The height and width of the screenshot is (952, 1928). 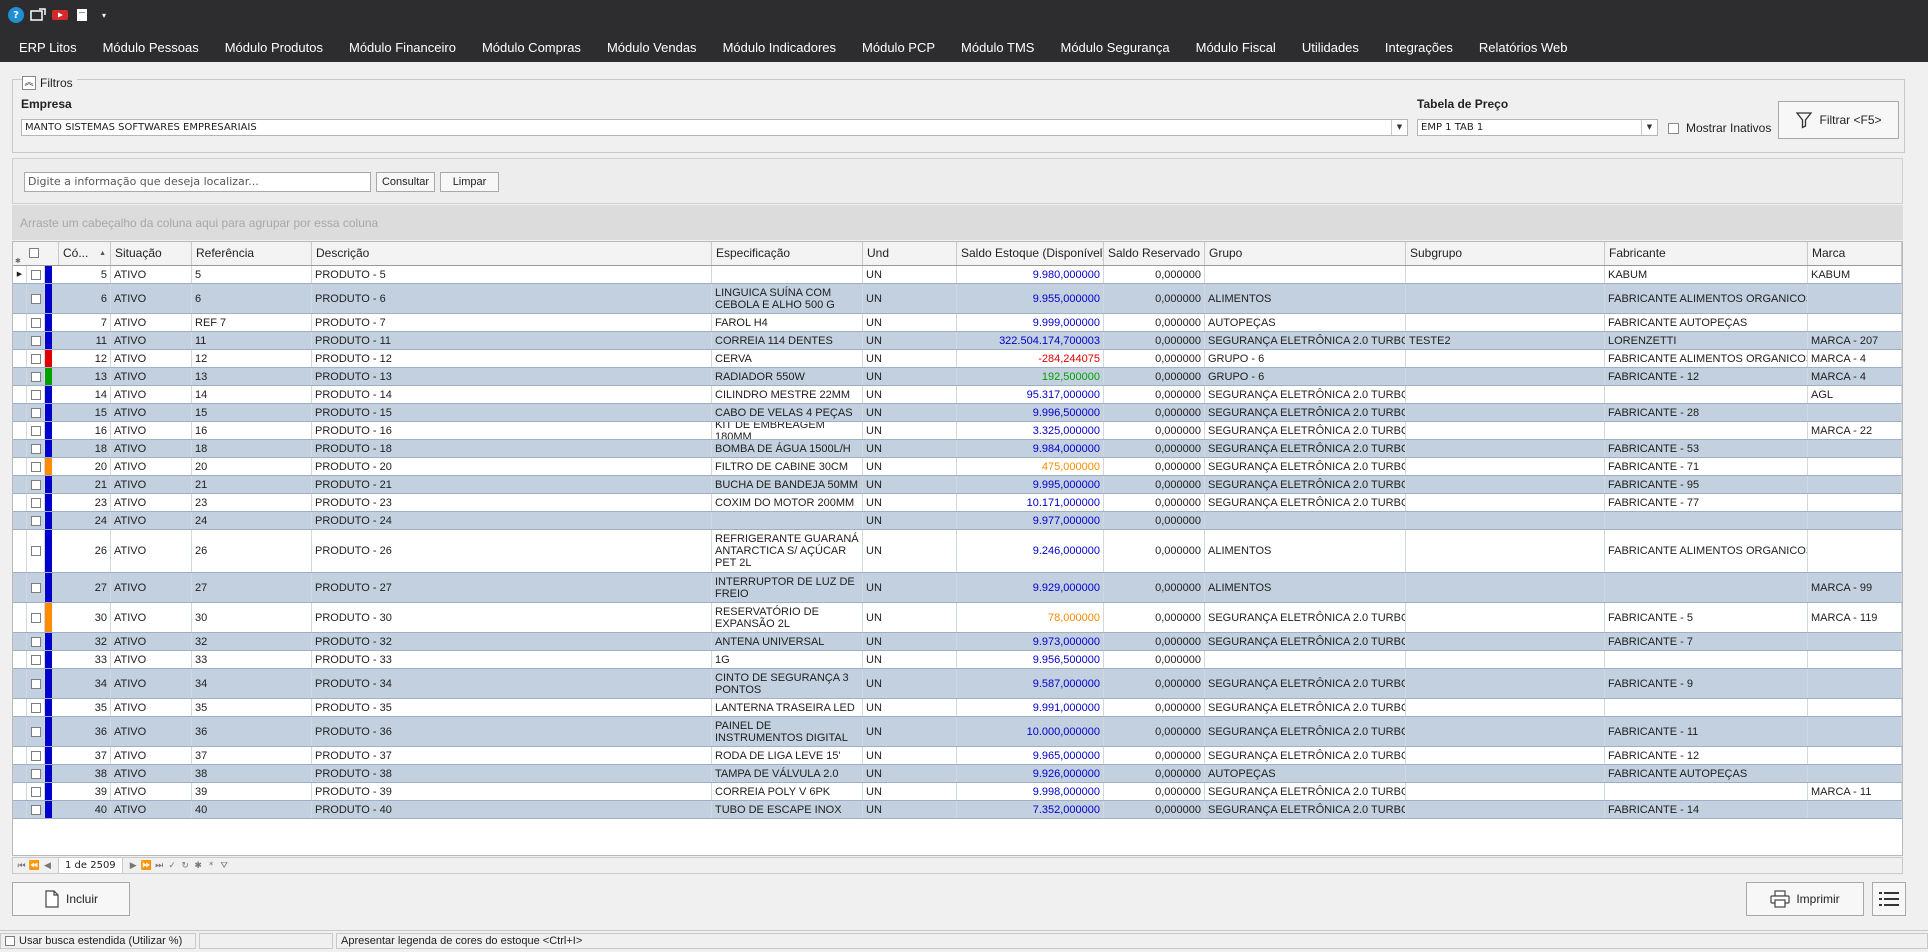 What do you see at coordinates (133, 866) in the screenshot?
I see `next-page-icon: ▶` at bounding box center [133, 866].